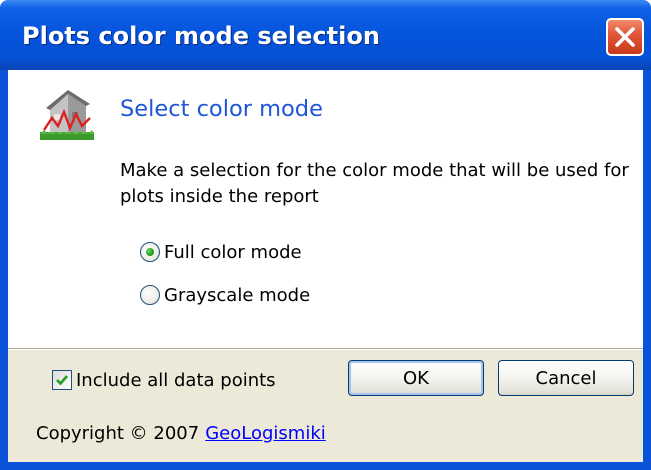 The height and width of the screenshot is (470, 651). I want to click on house-chart-icon, so click(67, 115).